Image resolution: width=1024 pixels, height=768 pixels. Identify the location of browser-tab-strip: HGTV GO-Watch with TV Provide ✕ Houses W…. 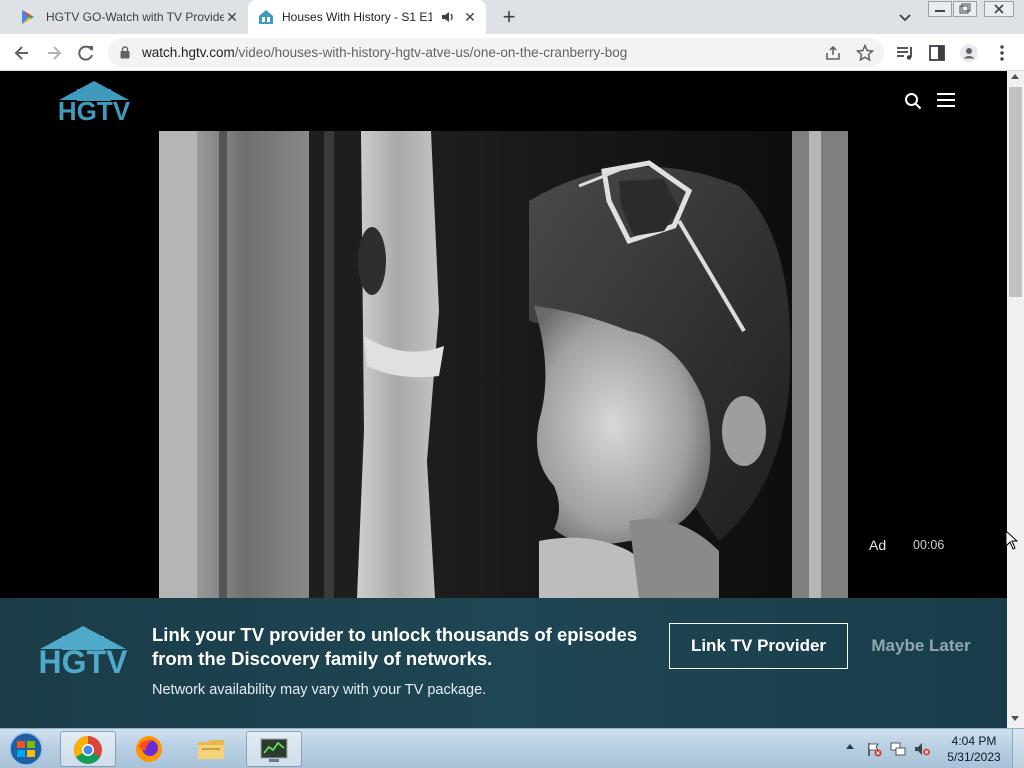
(512, 17).